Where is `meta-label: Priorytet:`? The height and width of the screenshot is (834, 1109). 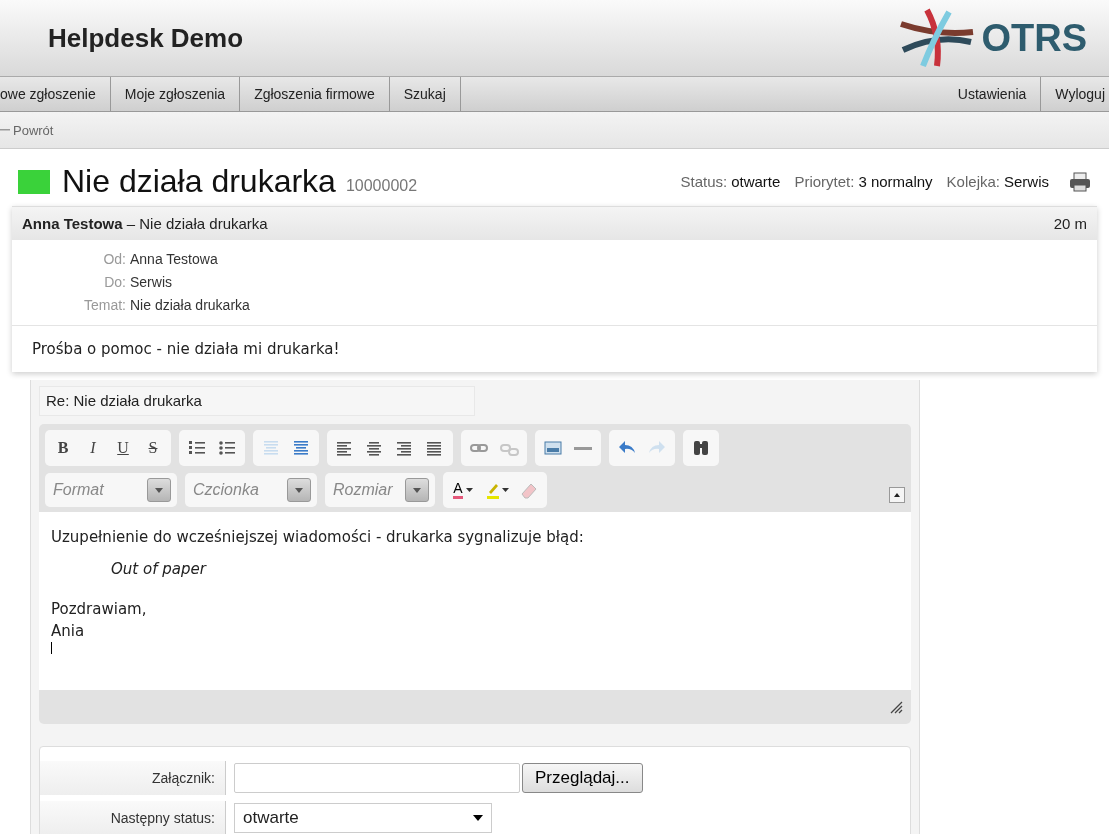 meta-label: Priorytet: is located at coordinates (824, 181).